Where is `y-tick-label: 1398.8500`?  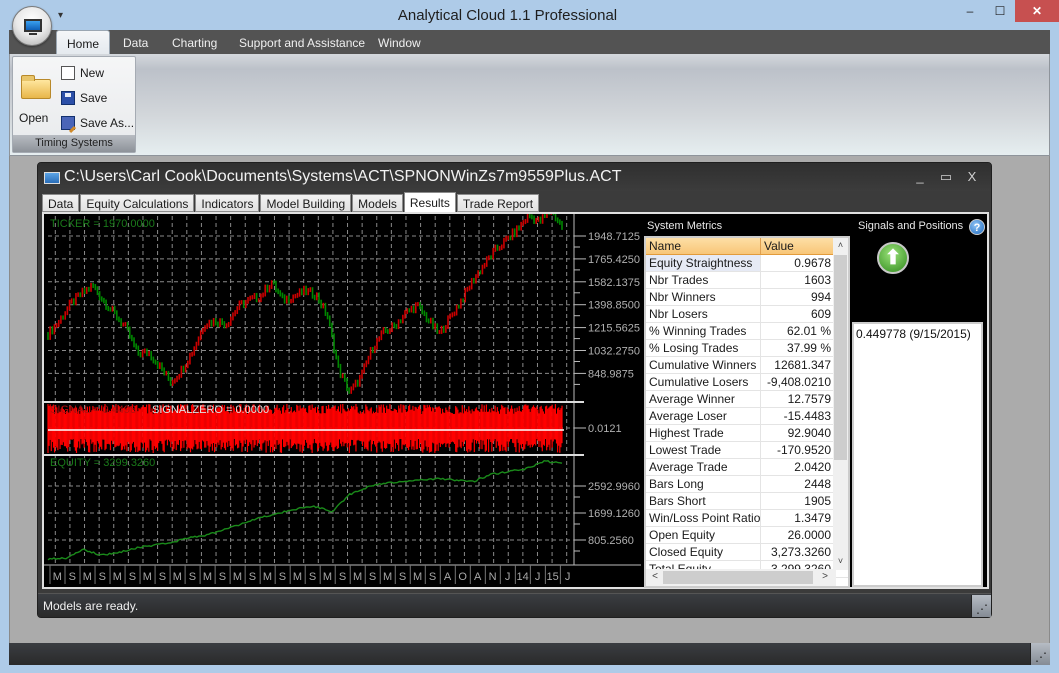
y-tick-label: 1398.8500 is located at coordinates (614, 306).